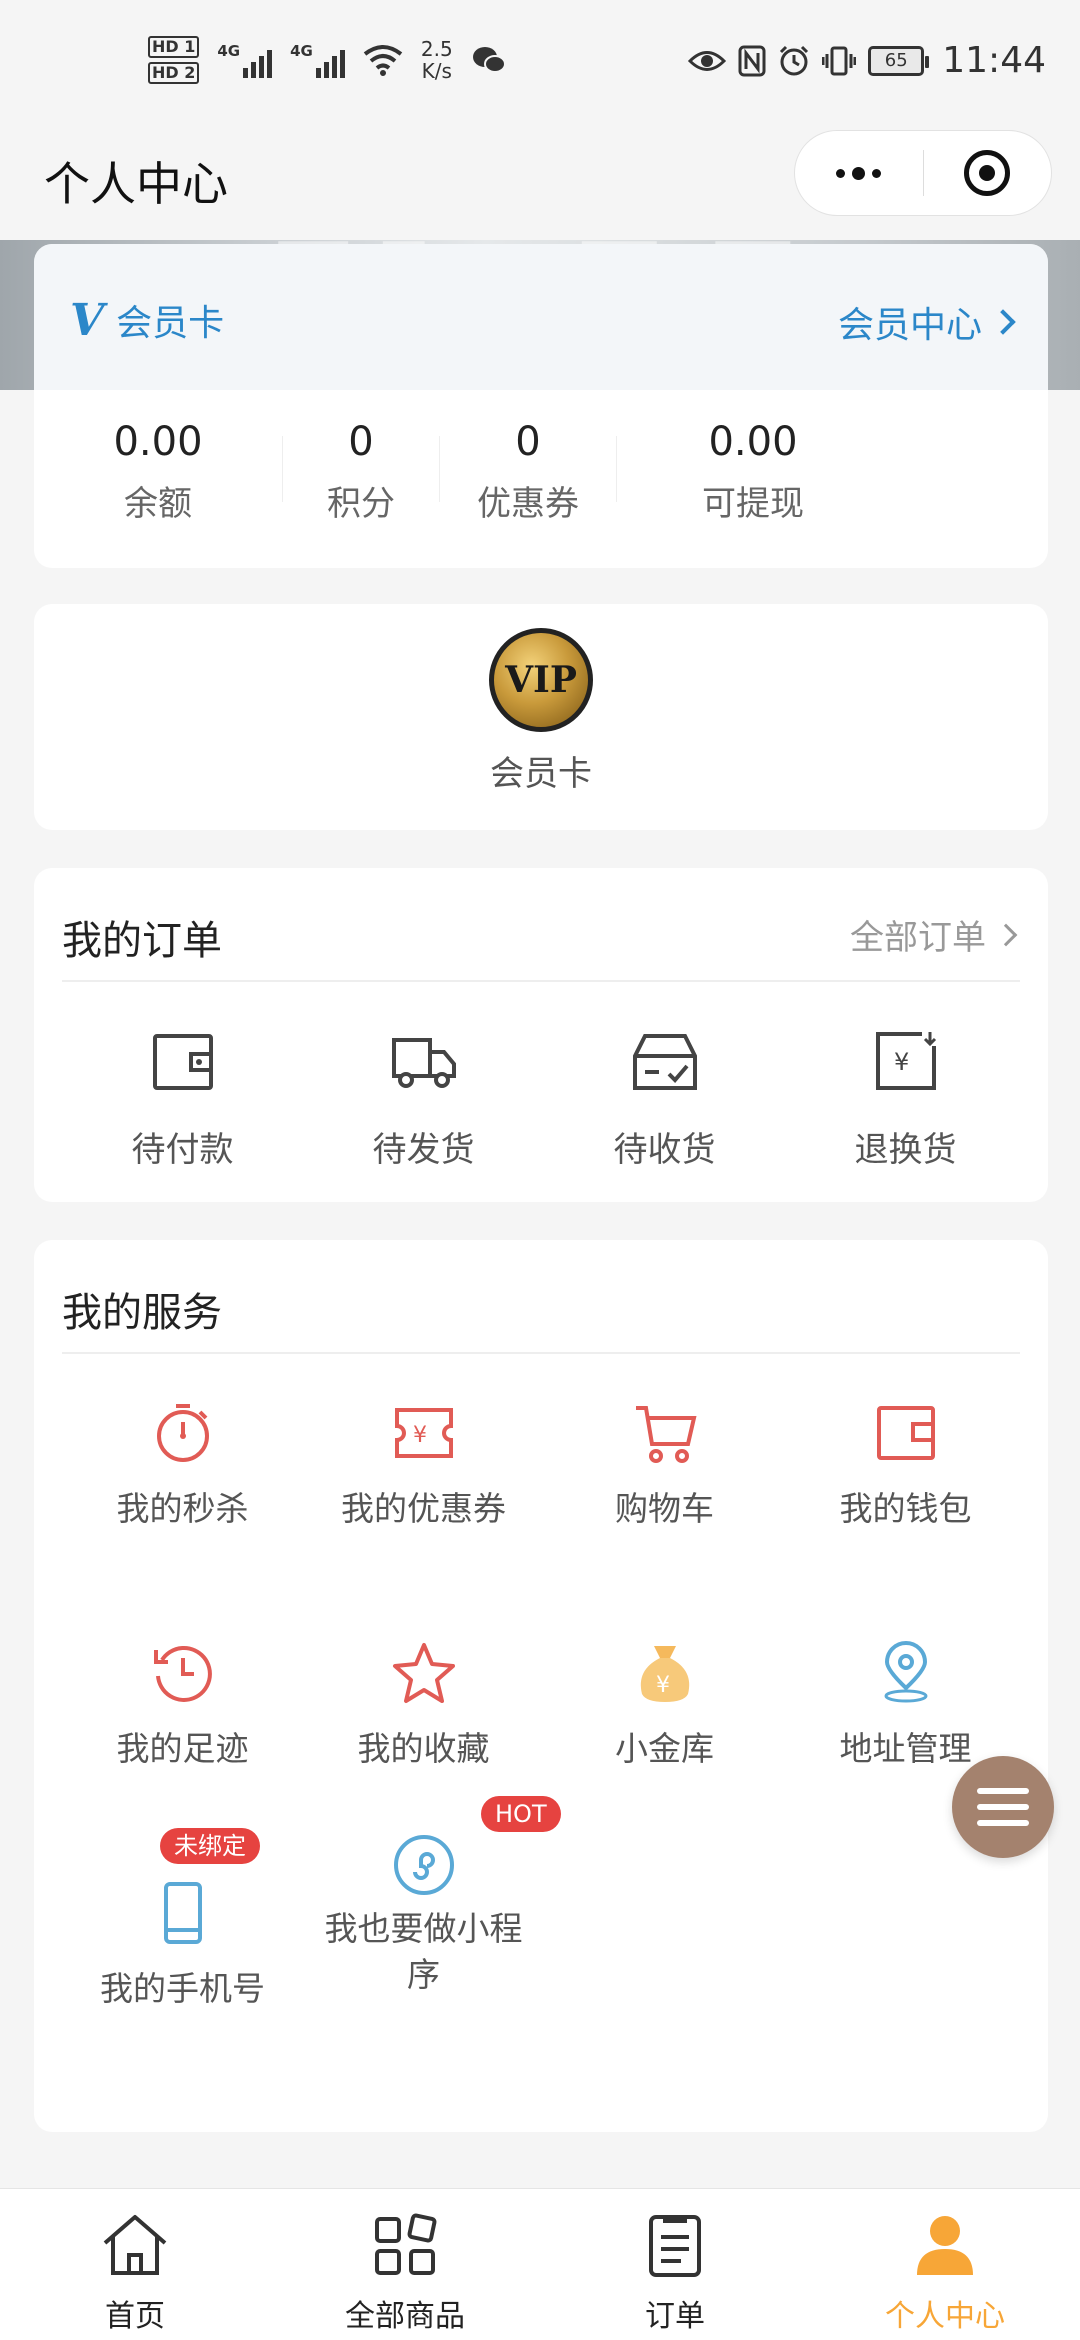 Image resolution: width=1080 pixels, height=2340 pixels. What do you see at coordinates (135, 2316) in the screenshot?
I see `tab-label: 首页` at bounding box center [135, 2316].